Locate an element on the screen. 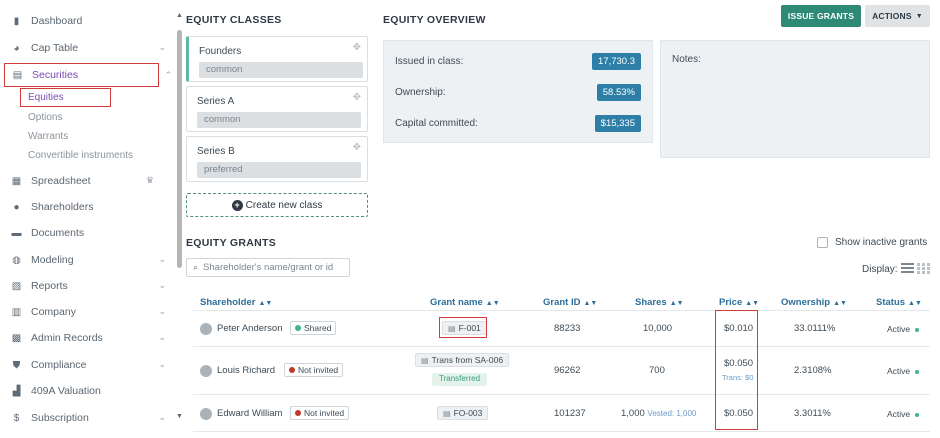 This screenshot has height=438, width=940. sidebar-item-label: Dashboard is located at coordinates (57, 21).